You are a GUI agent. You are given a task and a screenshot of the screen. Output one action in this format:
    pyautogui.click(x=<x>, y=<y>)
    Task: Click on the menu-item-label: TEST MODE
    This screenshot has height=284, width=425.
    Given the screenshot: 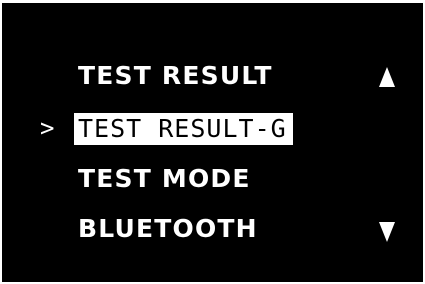 What is the action you would take?
    pyautogui.click(x=164, y=178)
    